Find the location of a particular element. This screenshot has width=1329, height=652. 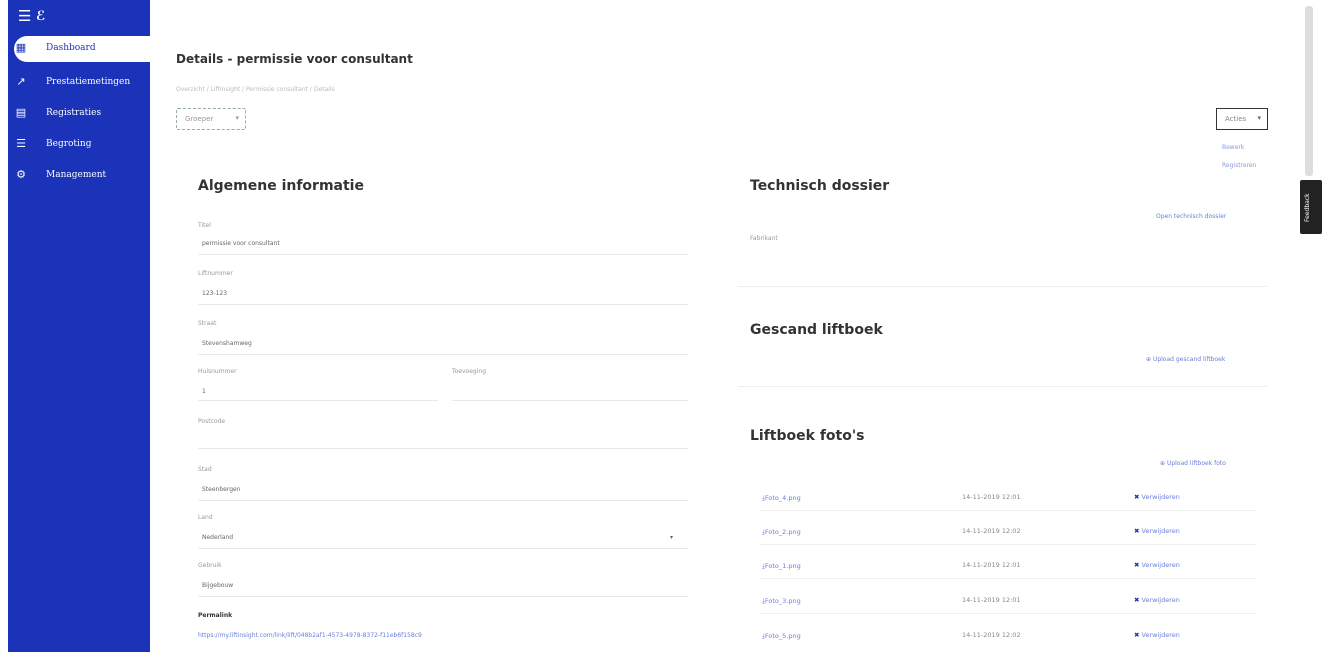

section-title-fotos: Liftboek foto's is located at coordinates (807, 436).